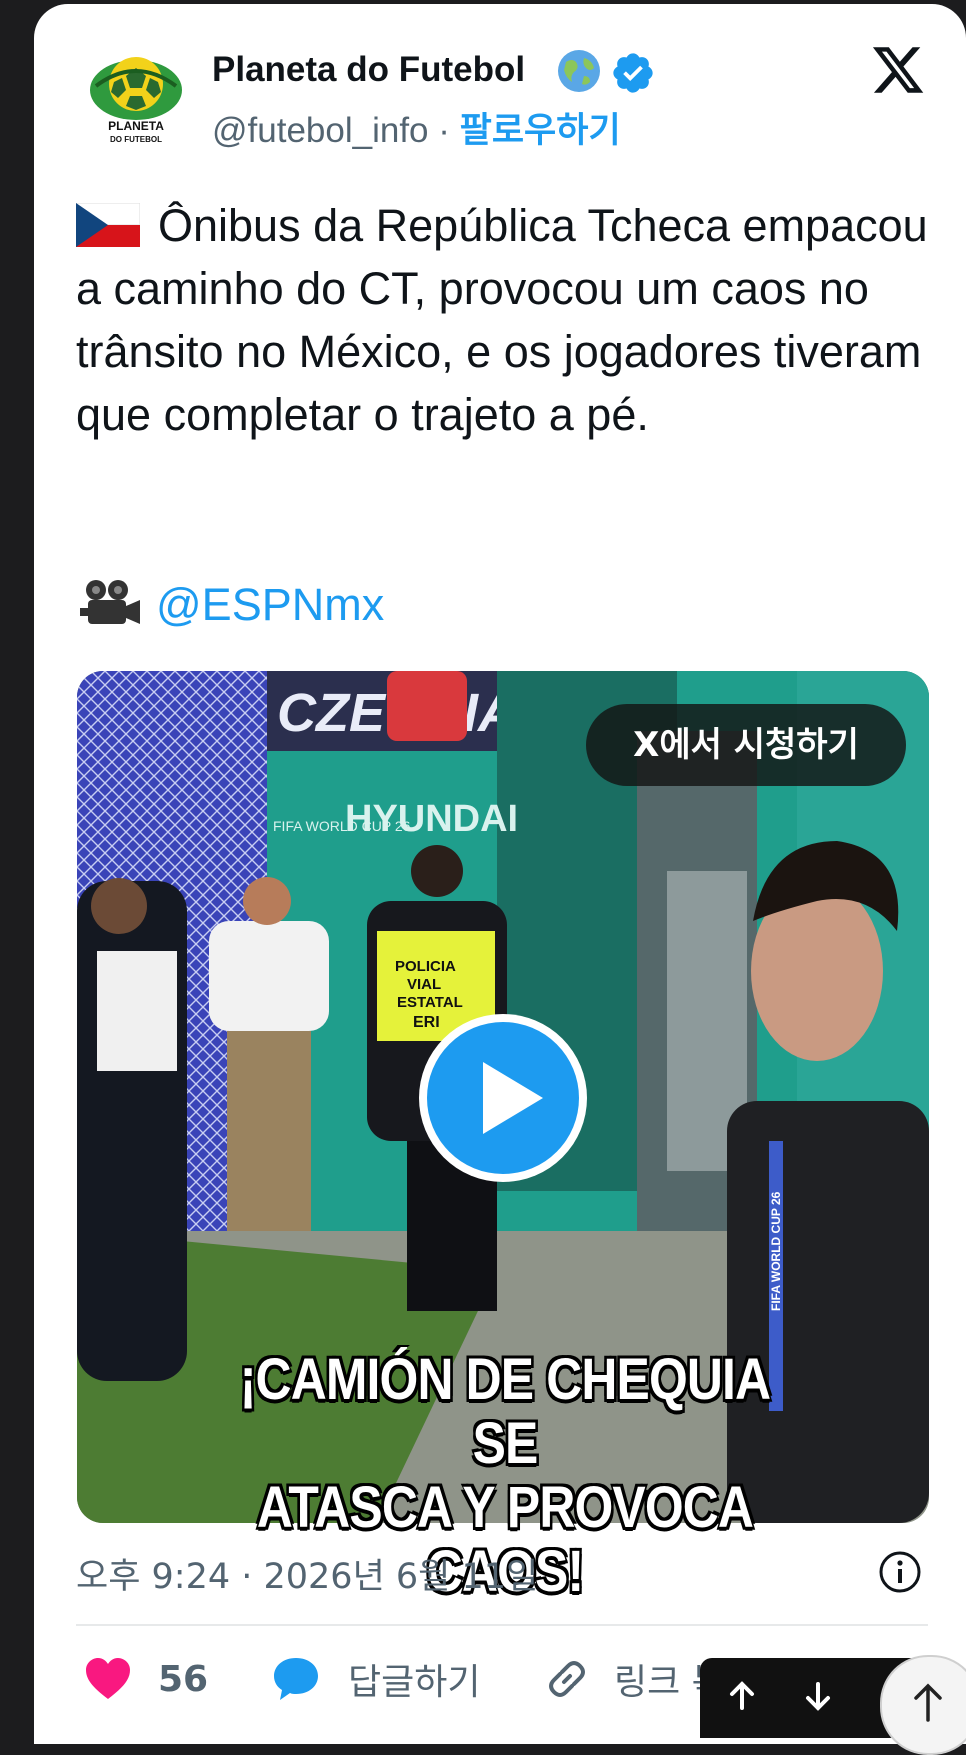 The width and height of the screenshot is (966, 1755). Describe the element at coordinates (567, 1679) in the screenshot. I see `link-icon` at that location.